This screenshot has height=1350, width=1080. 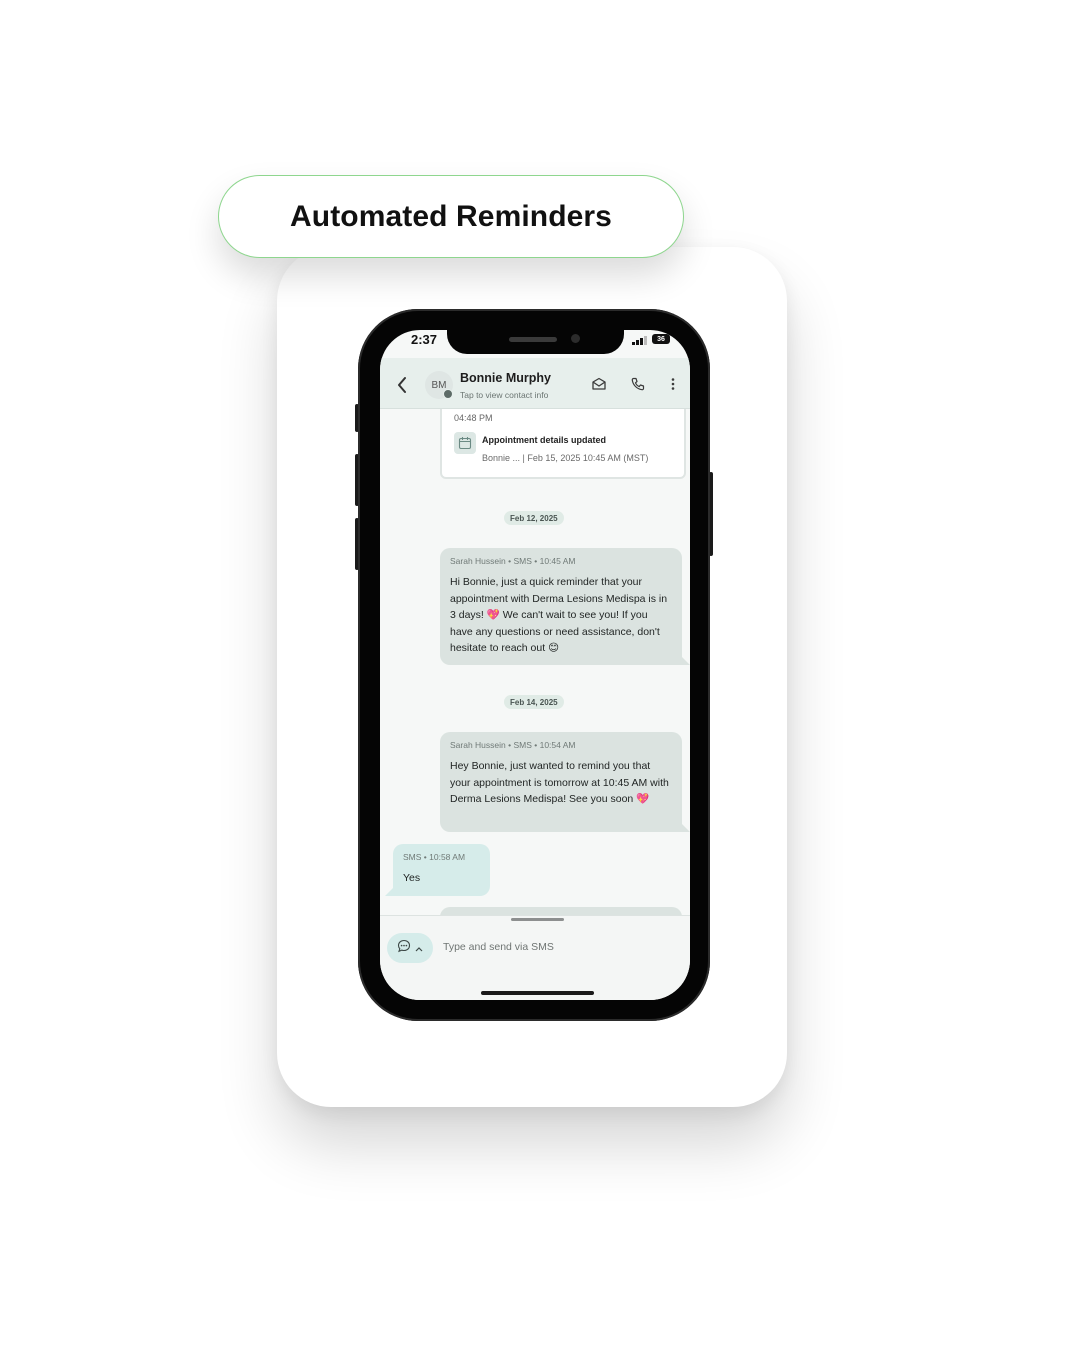 What do you see at coordinates (465, 443) in the screenshot?
I see `calendar-icon` at bounding box center [465, 443].